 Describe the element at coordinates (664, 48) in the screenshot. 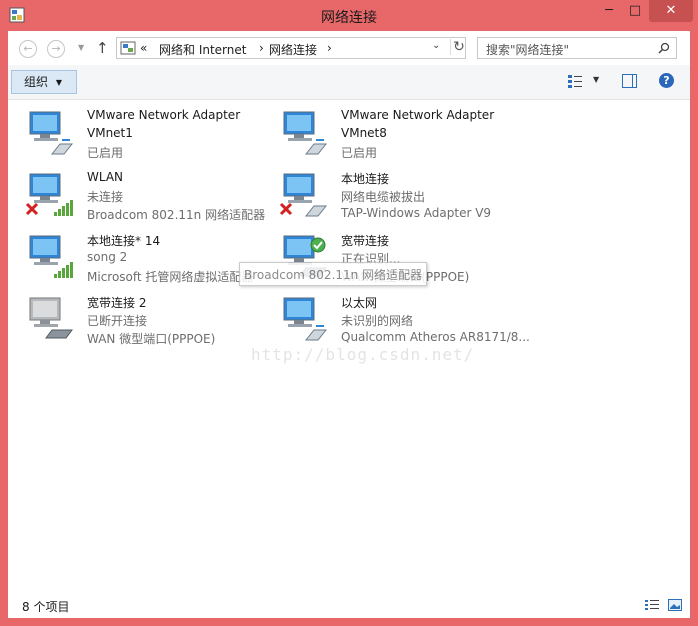

I see `search-icon` at that location.